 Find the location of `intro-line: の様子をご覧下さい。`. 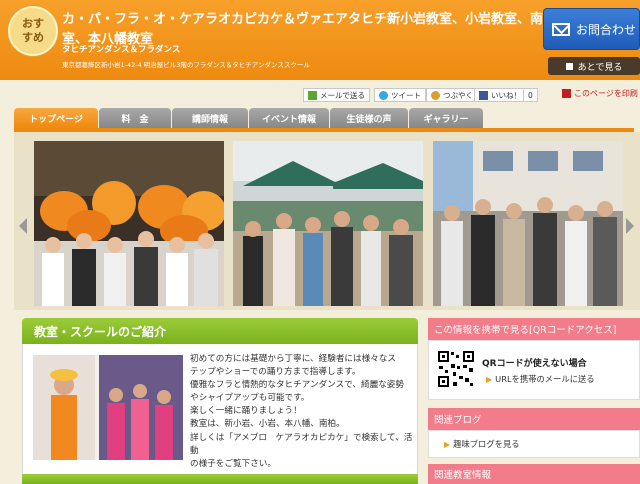

intro-line: の様子をご覧下さい。 is located at coordinates (233, 463).